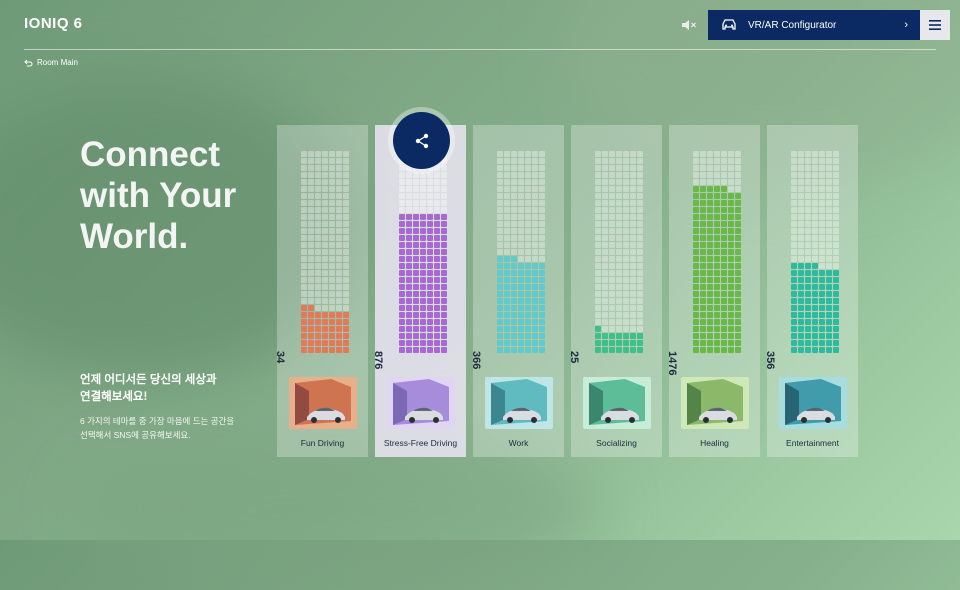 The height and width of the screenshot is (590, 960). What do you see at coordinates (811, 291) in the screenshot?
I see `theme-card: 356 Entertainment` at bounding box center [811, 291].